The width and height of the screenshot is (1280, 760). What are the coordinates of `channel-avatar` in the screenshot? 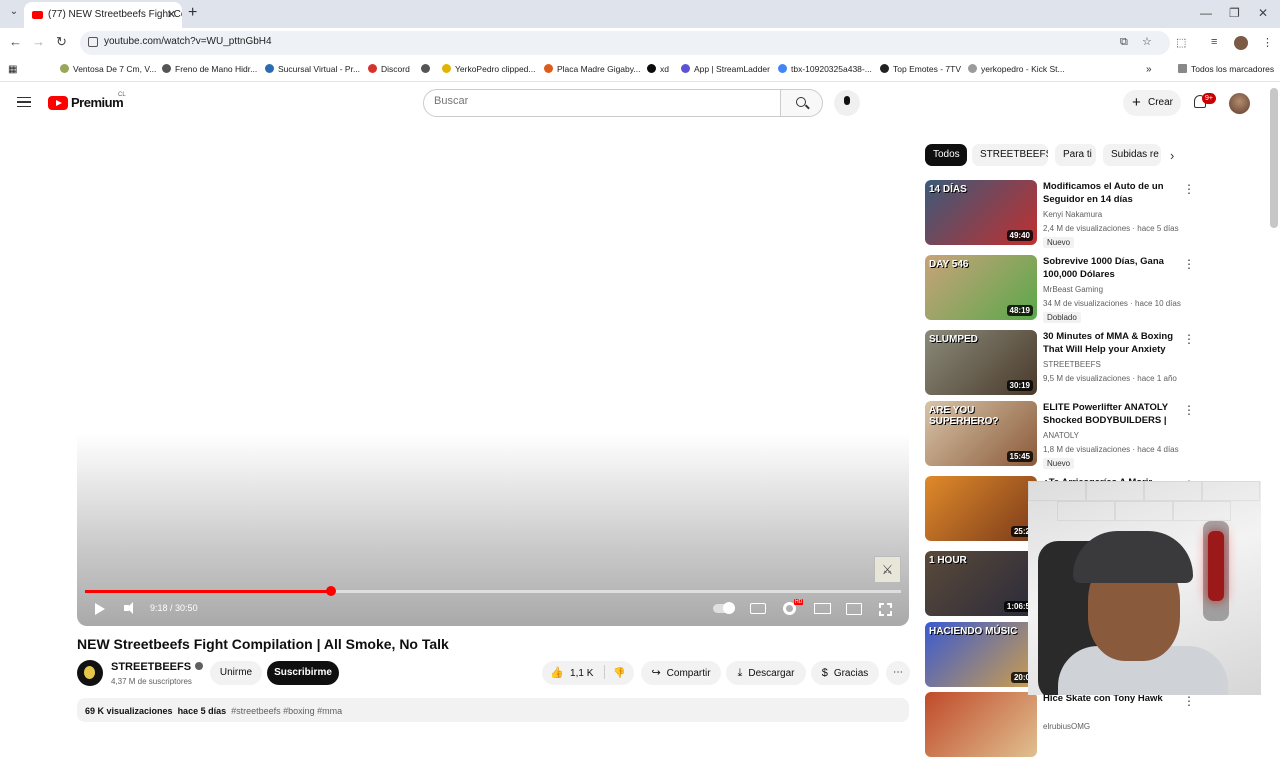 It's located at (90, 673).